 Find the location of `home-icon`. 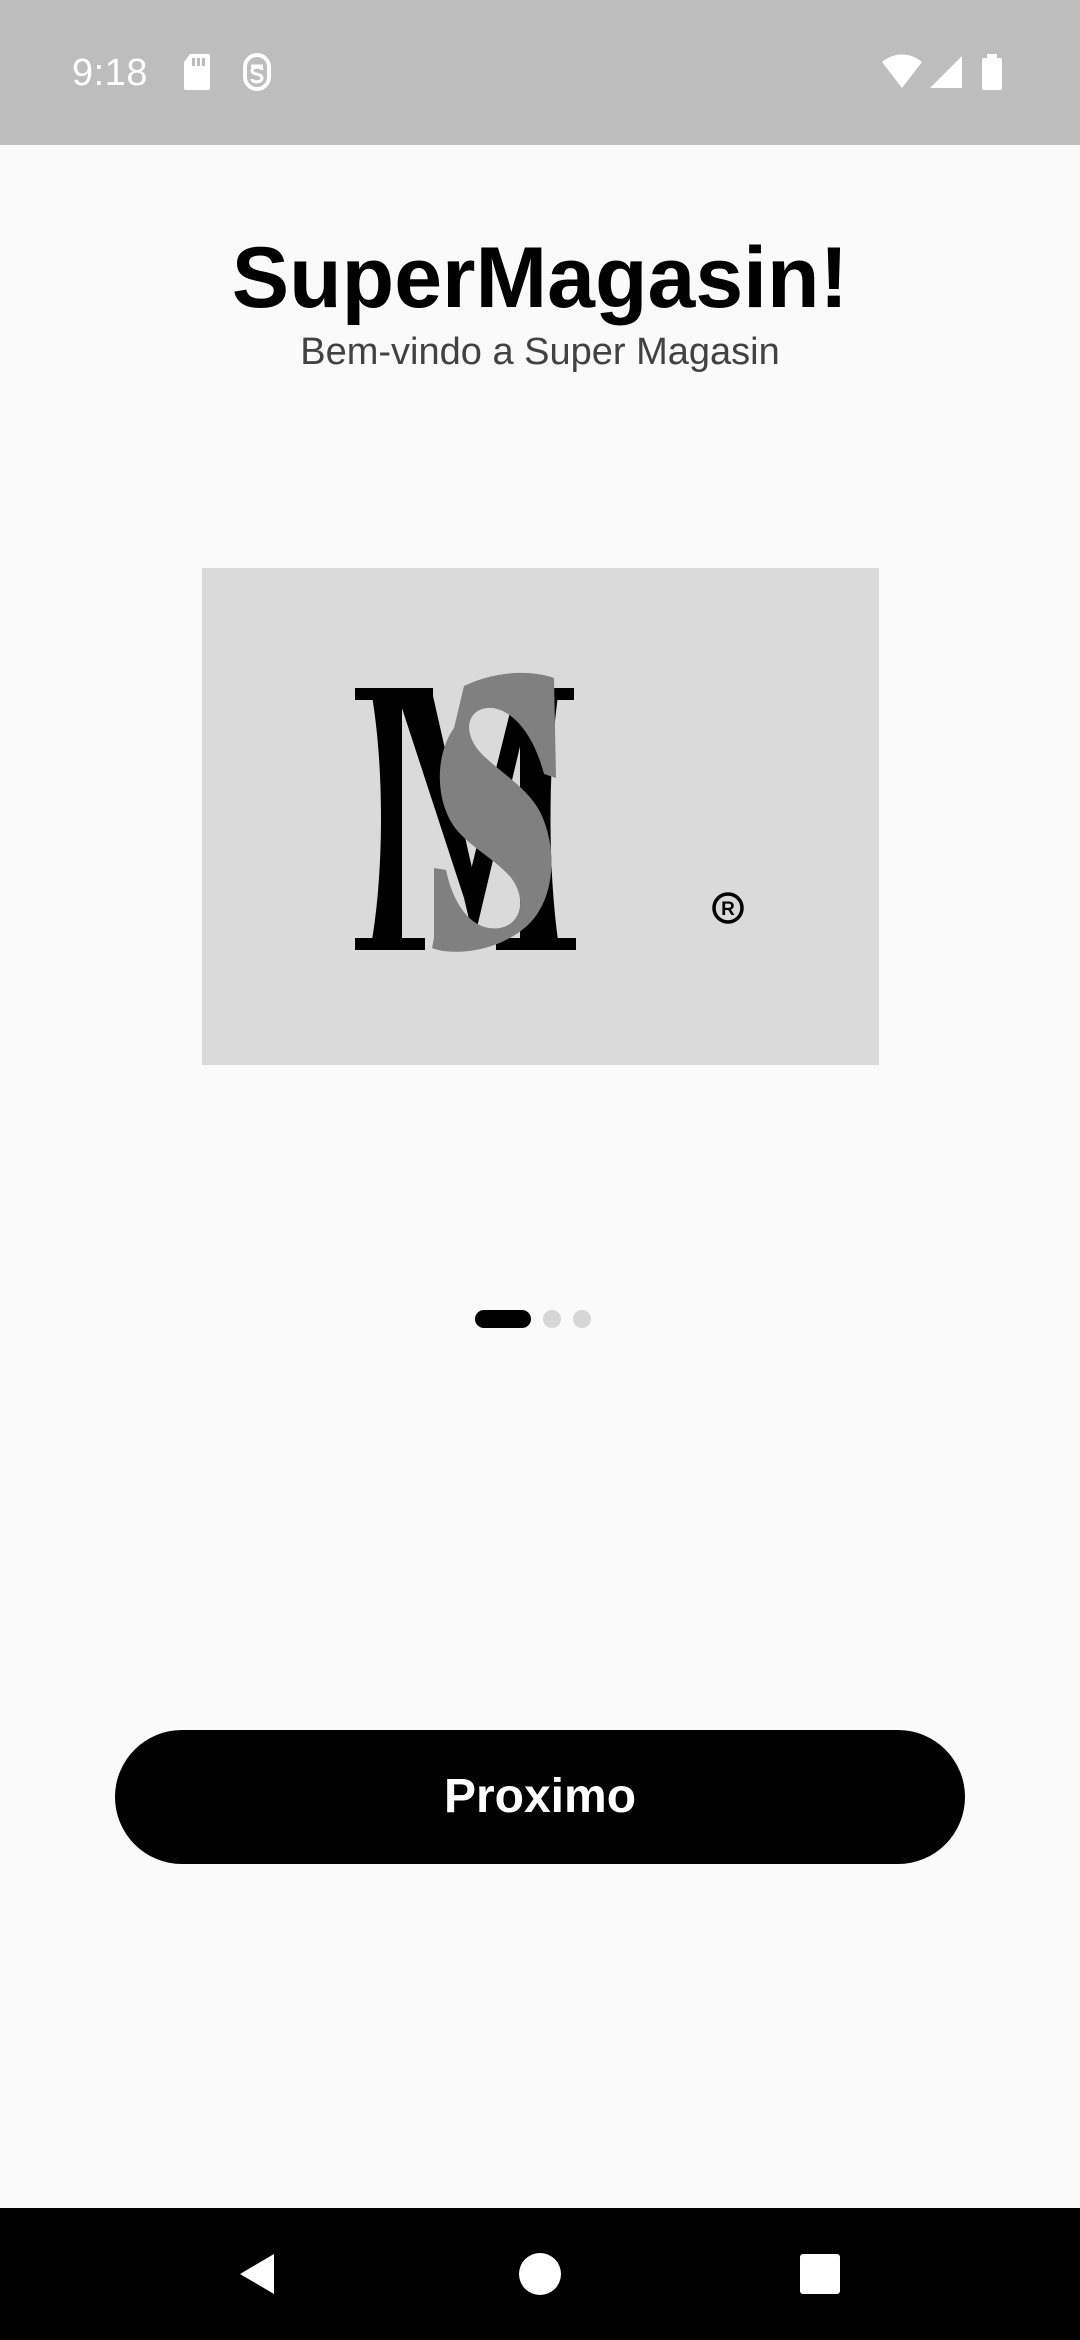

home-icon is located at coordinates (540, 2274).